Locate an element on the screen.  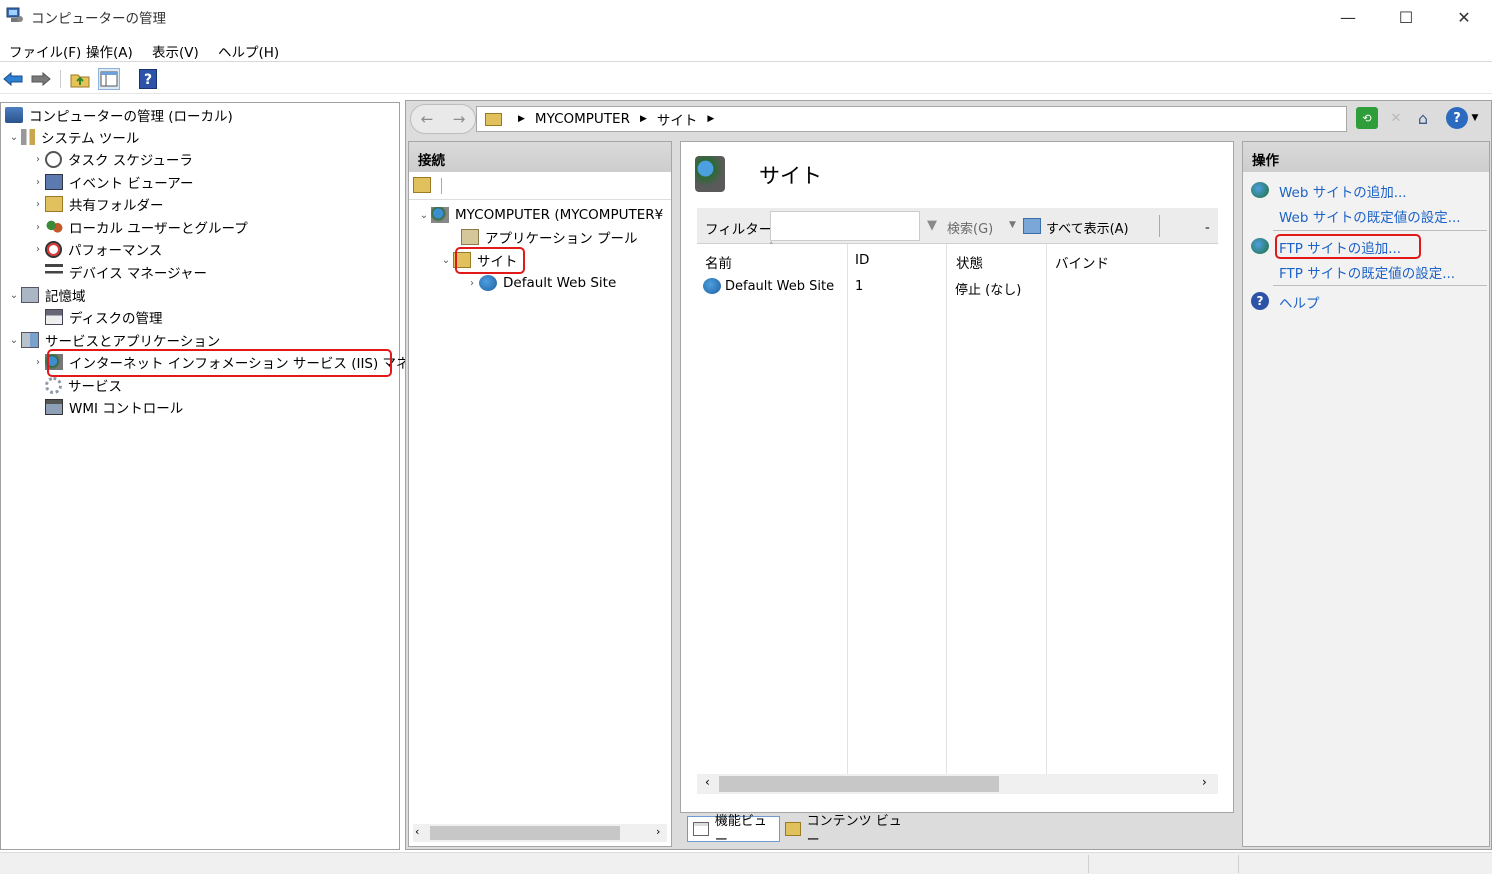
stop-icon: ✕ is located at coordinates (1396, 118).